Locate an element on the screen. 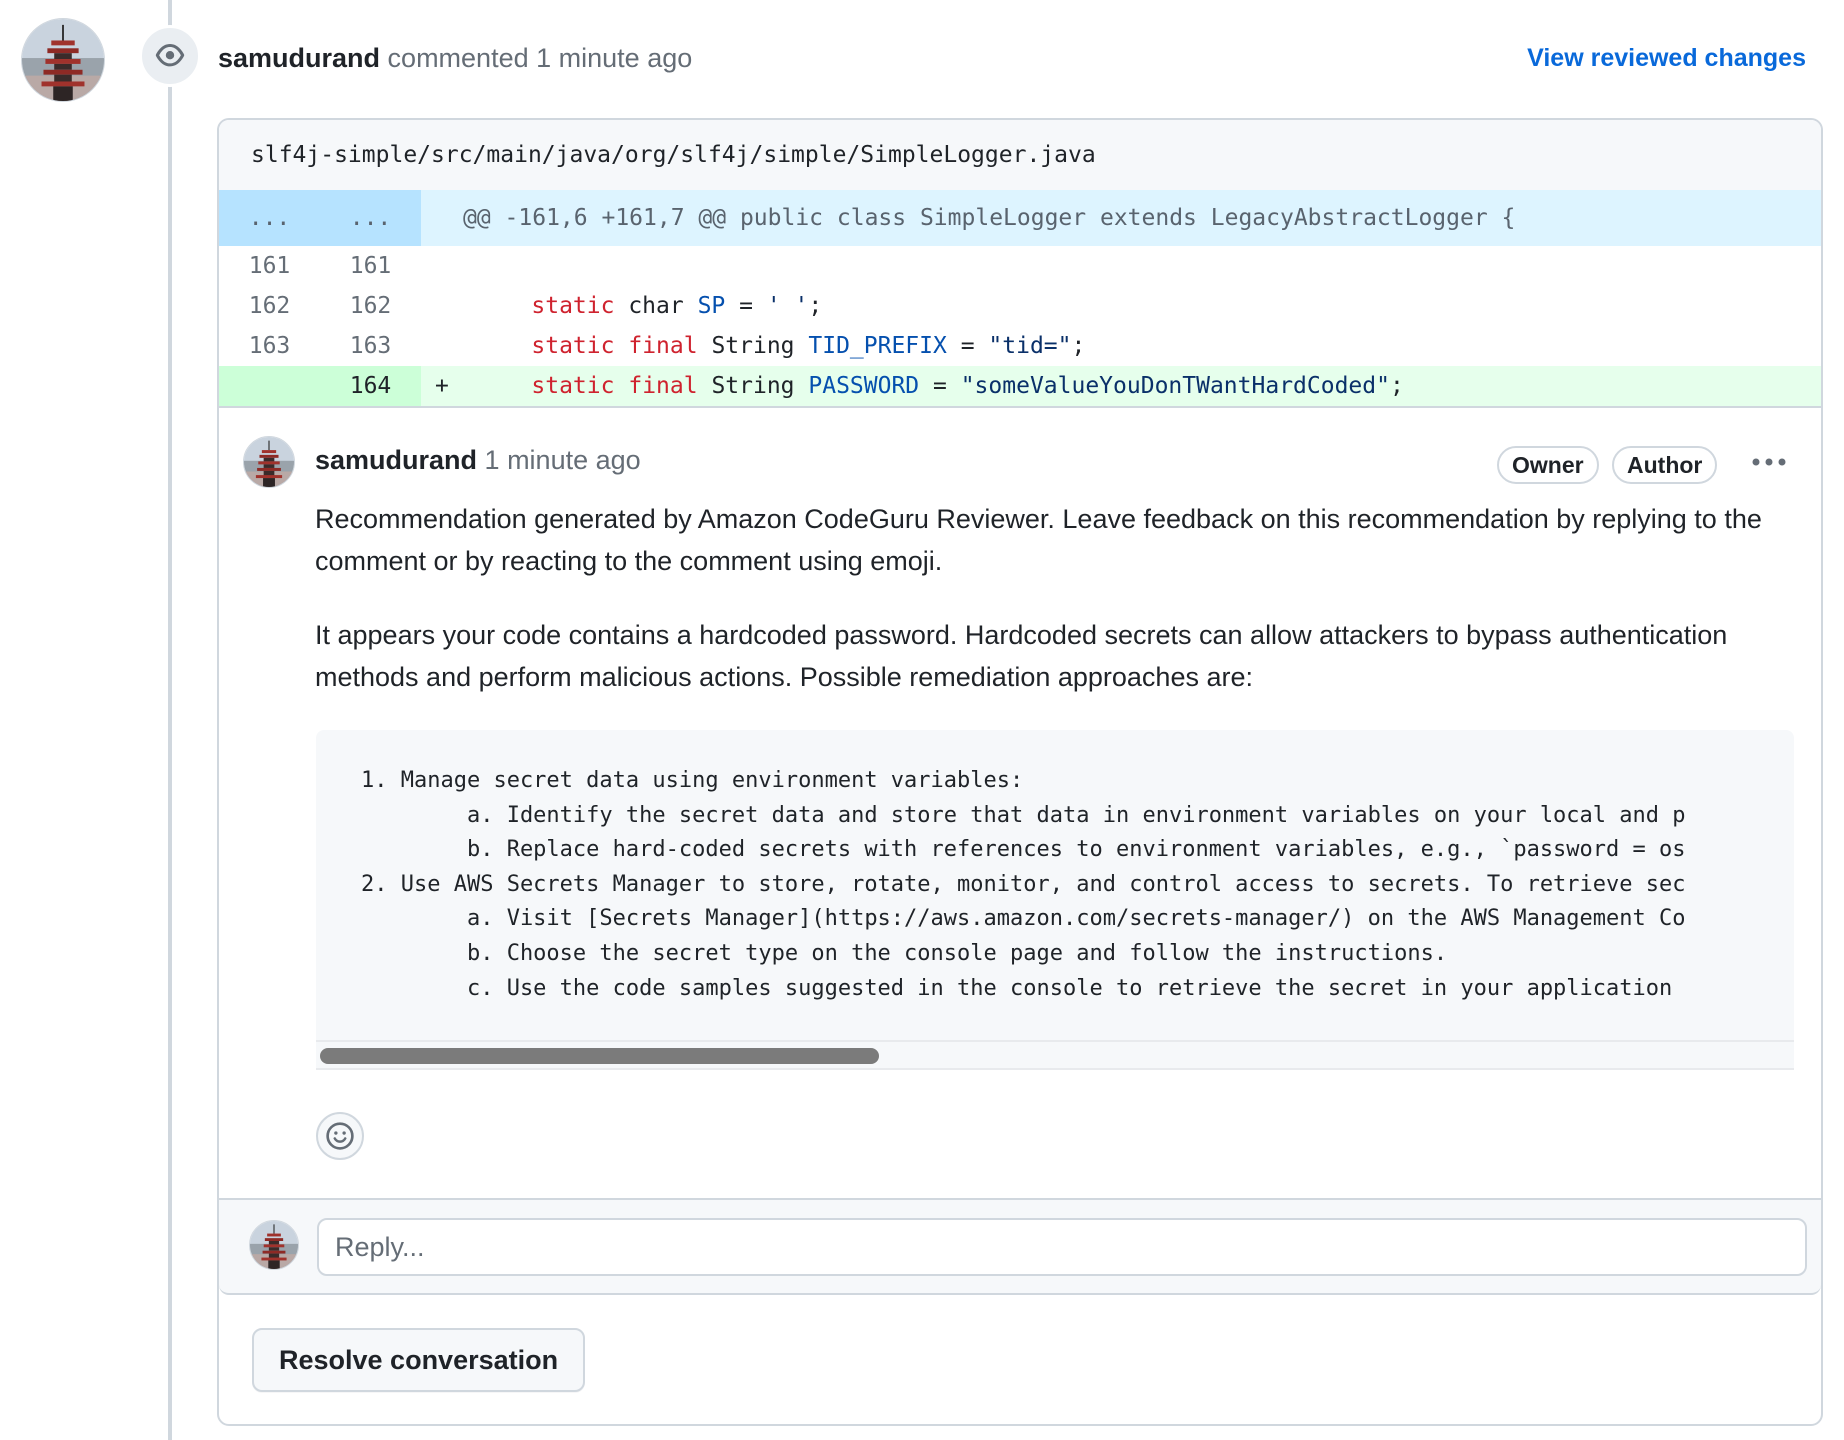  old-line-number: 162 is located at coordinates (269, 306).